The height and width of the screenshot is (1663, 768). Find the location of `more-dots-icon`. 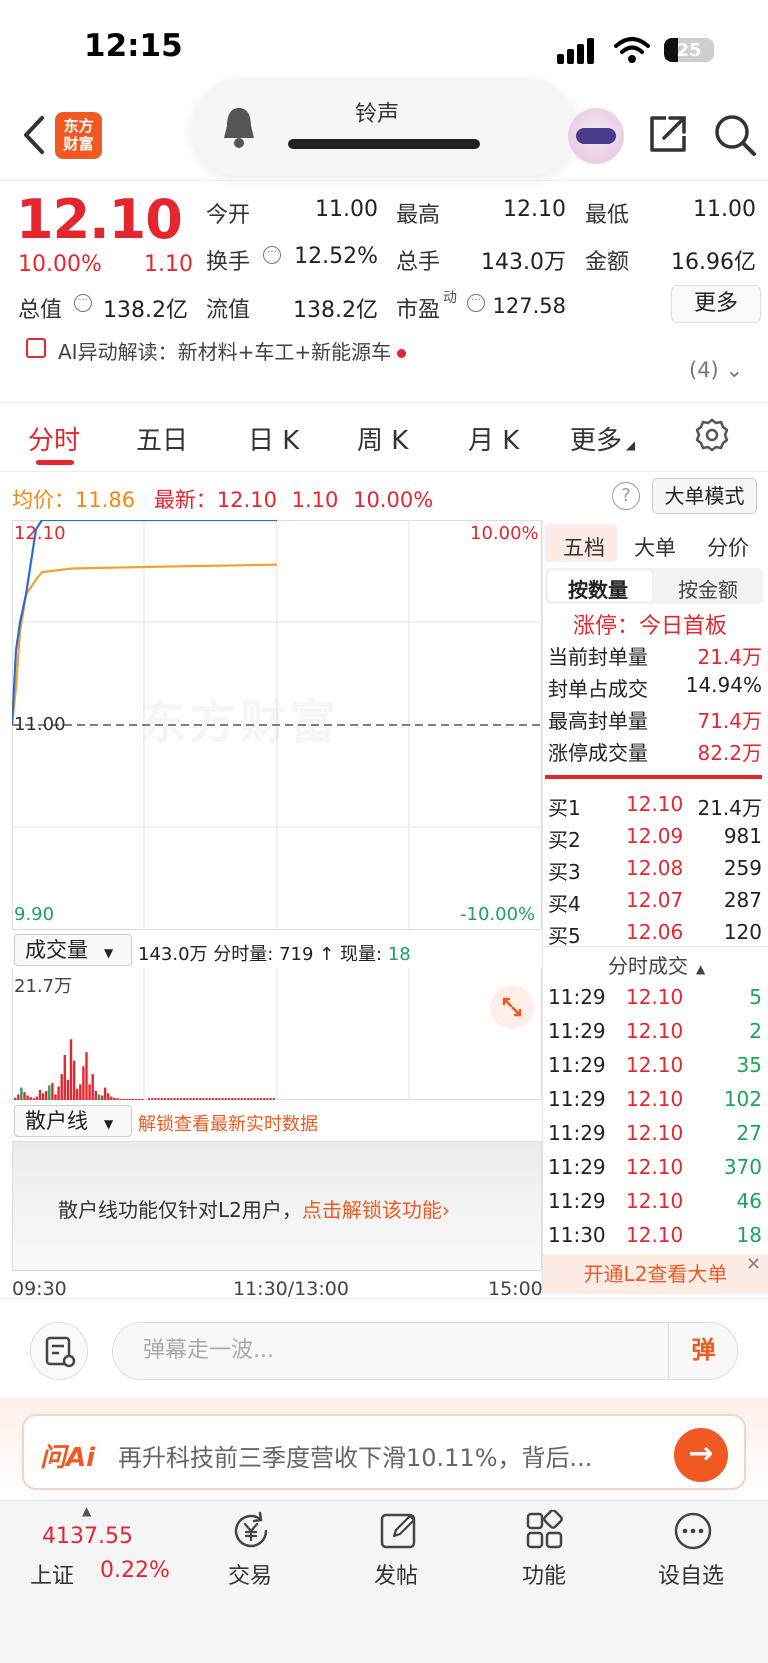

more-dots-icon is located at coordinates (693, 1531).